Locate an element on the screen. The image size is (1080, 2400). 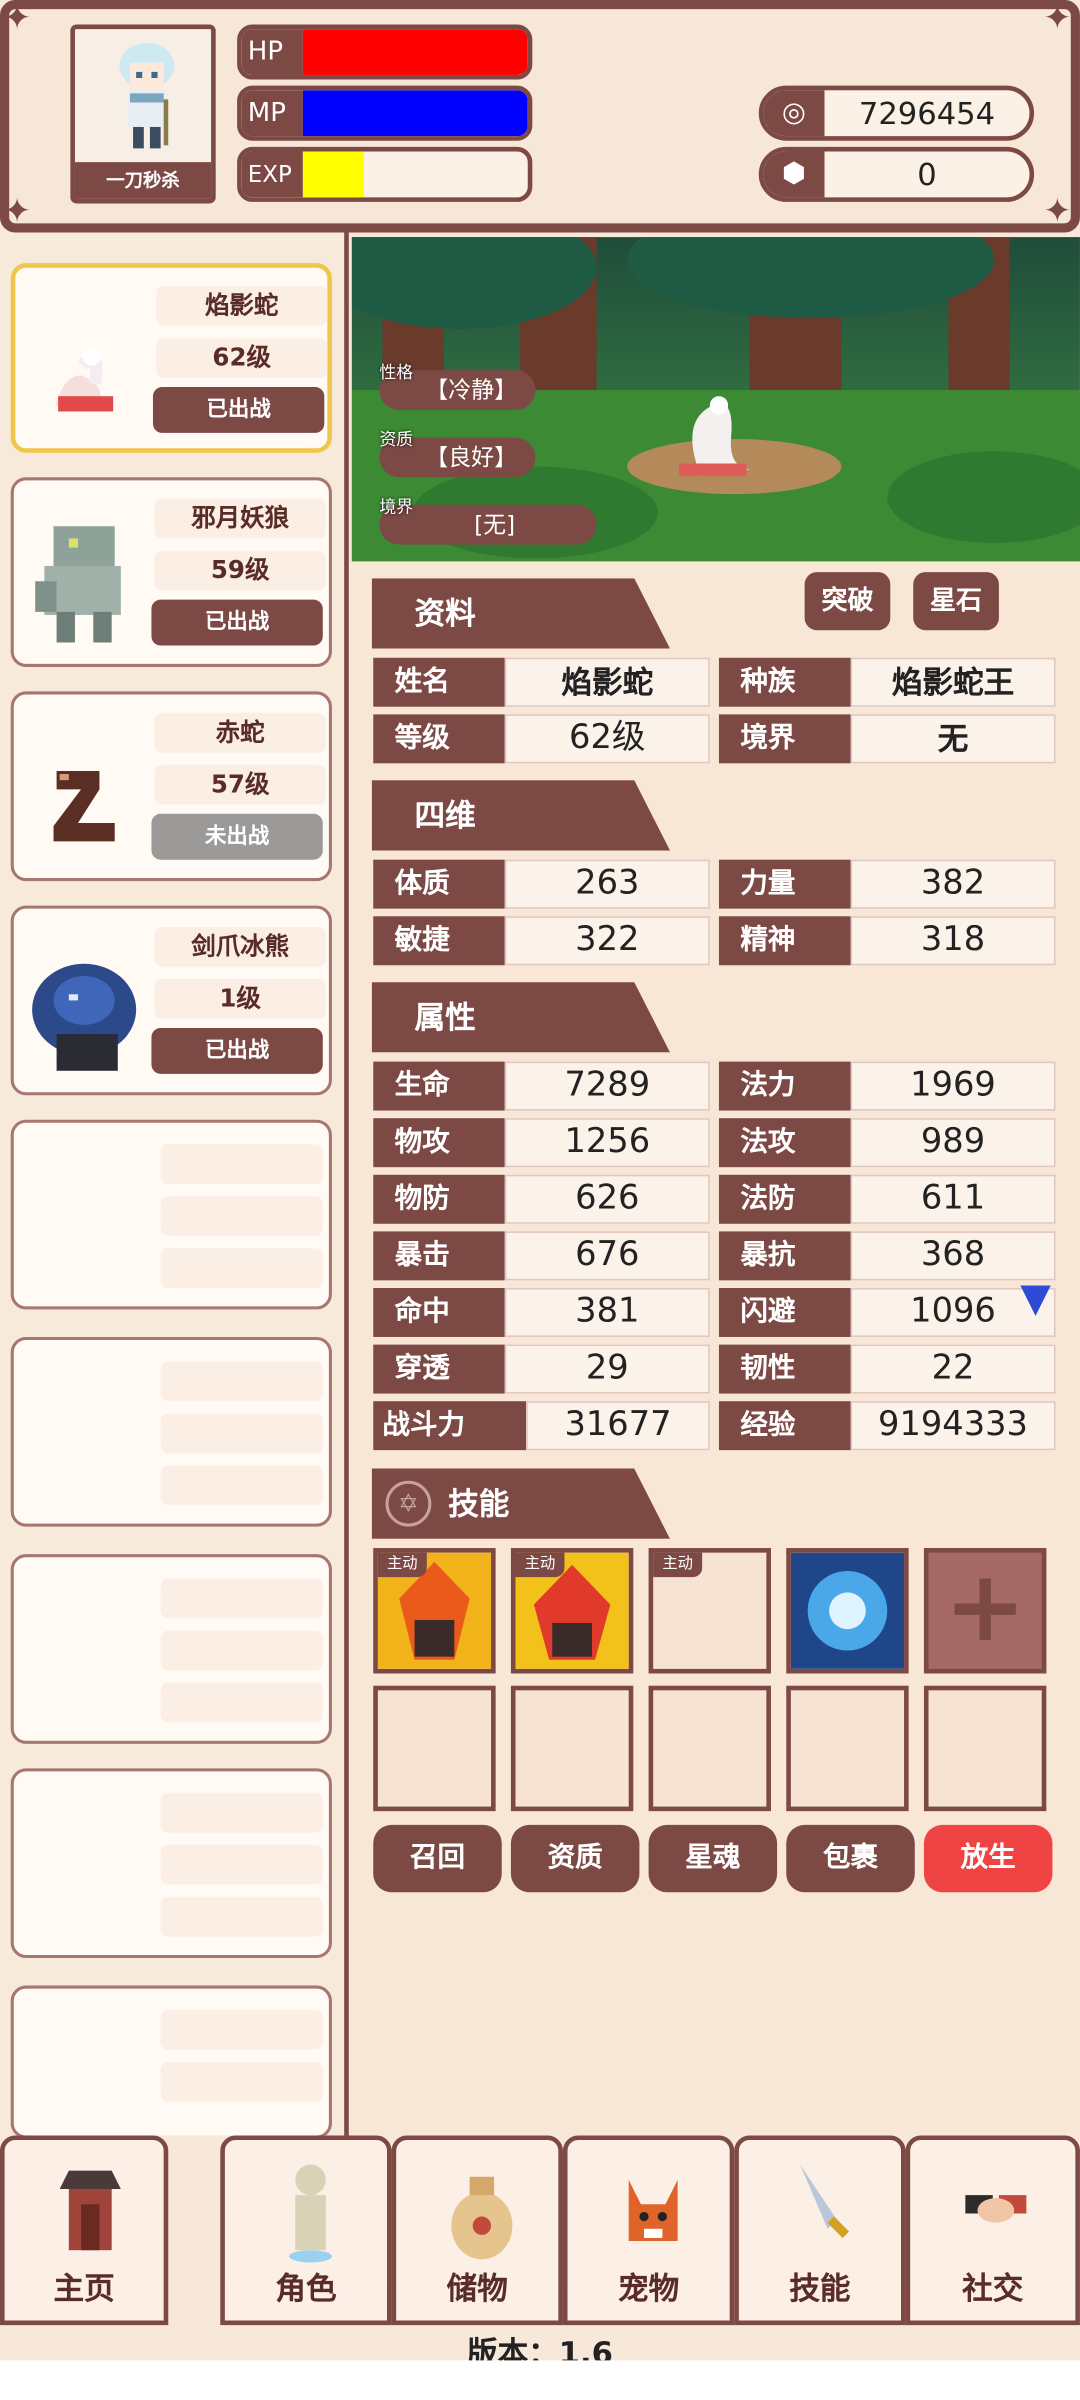
aptitude-key: 资质 is located at coordinates (396, 439).